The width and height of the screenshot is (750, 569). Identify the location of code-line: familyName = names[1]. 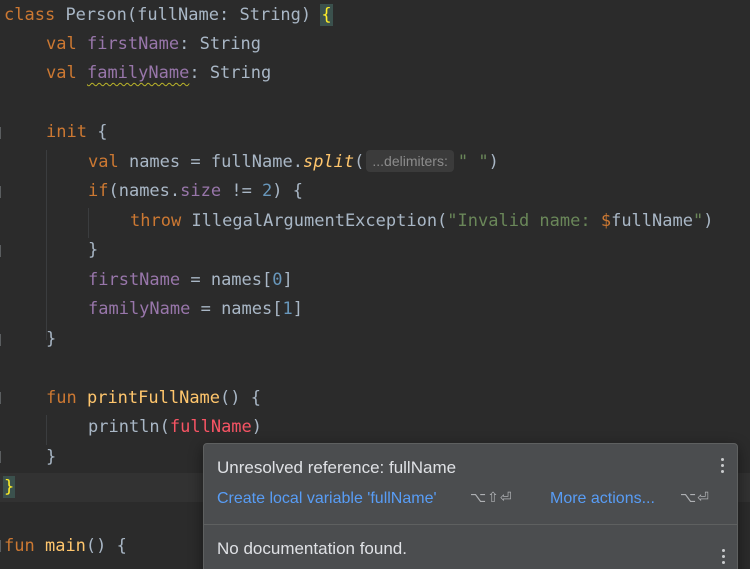
(195, 309).